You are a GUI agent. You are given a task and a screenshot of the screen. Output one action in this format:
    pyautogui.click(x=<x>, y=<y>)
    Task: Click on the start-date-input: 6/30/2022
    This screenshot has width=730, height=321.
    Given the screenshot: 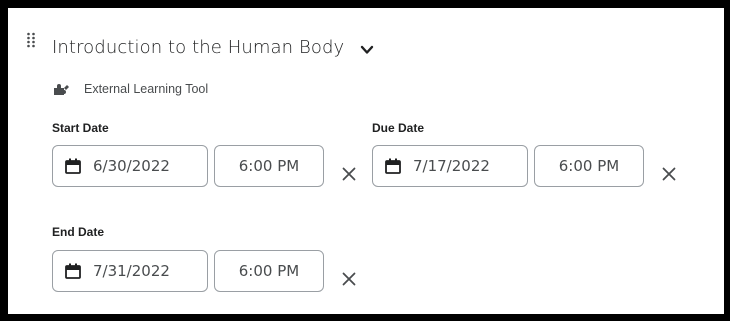 What is the action you would take?
    pyautogui.click(x=130, y=166)
    